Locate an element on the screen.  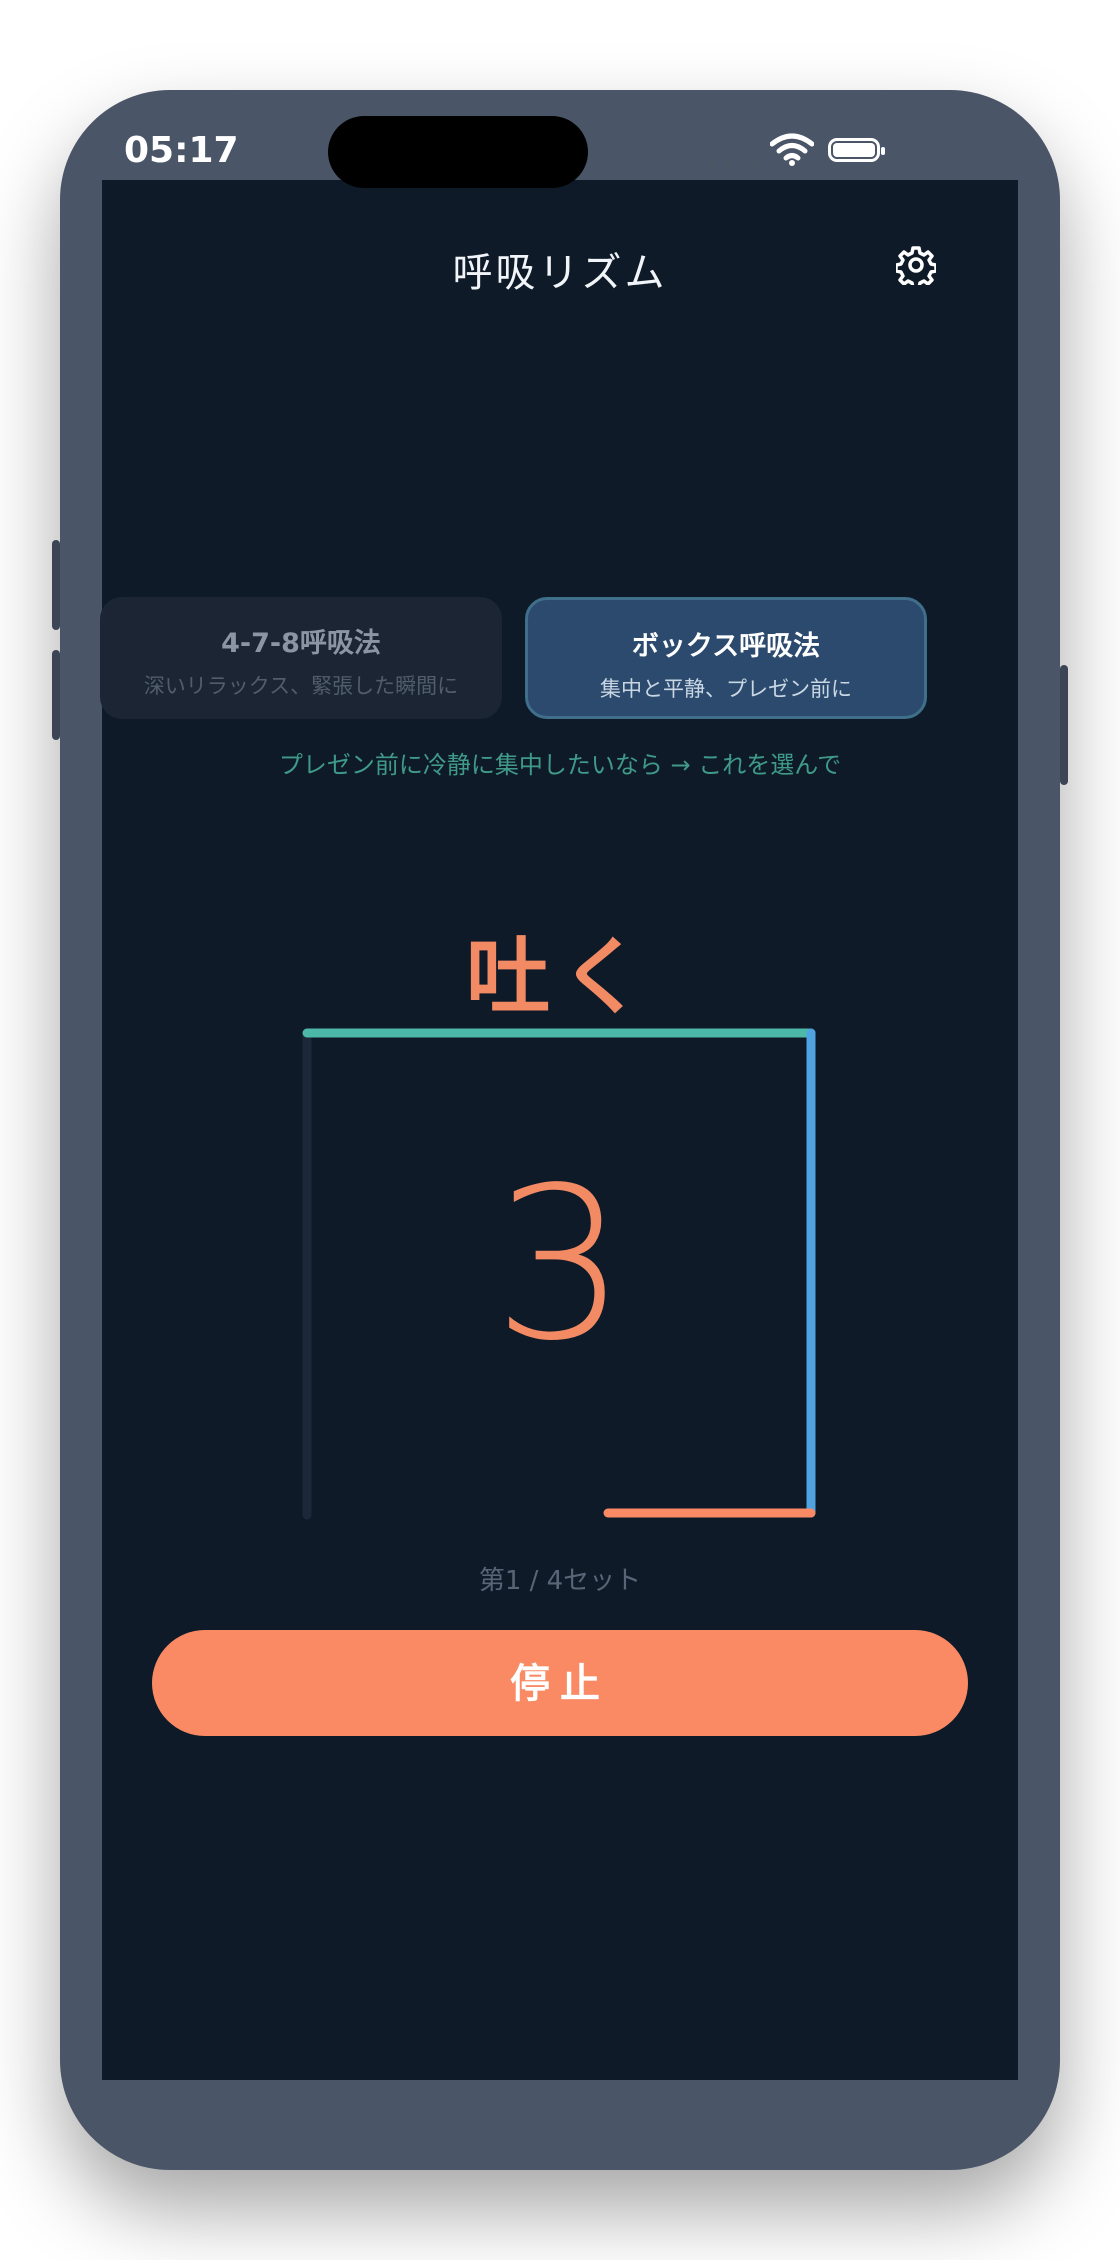
mode-subtitle: 深いリラックス、緊張した瞬間に is located at coordinates (301, 686).